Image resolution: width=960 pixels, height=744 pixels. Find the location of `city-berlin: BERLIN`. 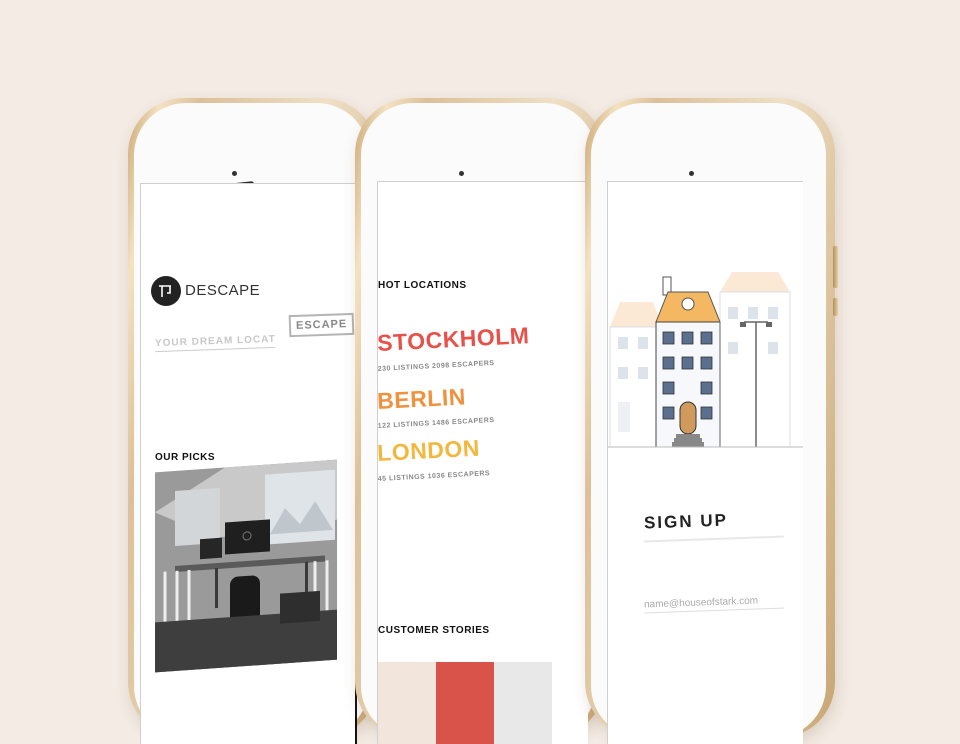

city-berlin: BERLIN is located at coordinates (422, 399).